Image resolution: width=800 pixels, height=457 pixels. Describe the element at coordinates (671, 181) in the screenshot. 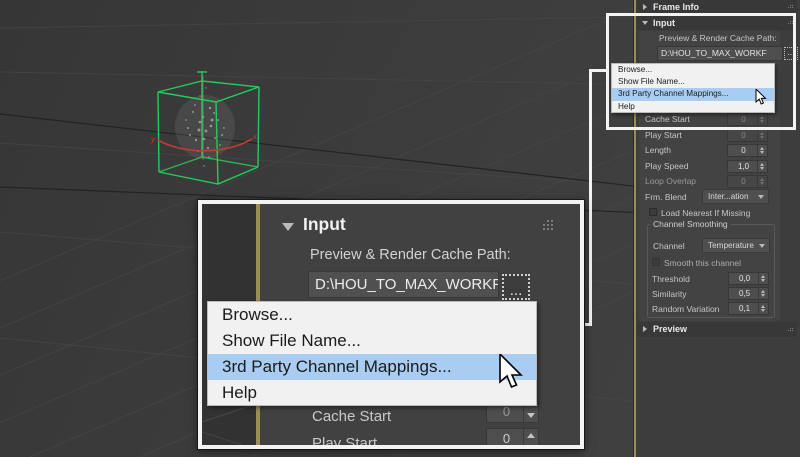

I see `param-label: Loop Overlap` at that location.